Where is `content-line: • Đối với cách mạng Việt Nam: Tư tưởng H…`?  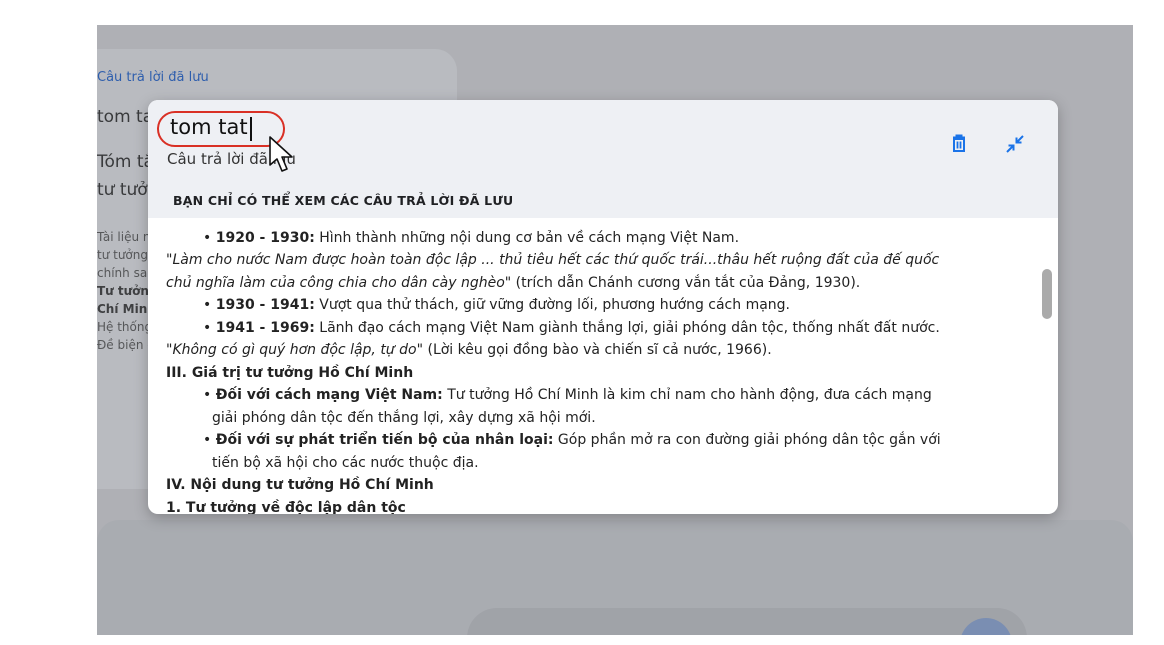 content-line: • Đối với cách mạng Việt Nam: Tư tưởng H… is located at coordinates (567, 395).